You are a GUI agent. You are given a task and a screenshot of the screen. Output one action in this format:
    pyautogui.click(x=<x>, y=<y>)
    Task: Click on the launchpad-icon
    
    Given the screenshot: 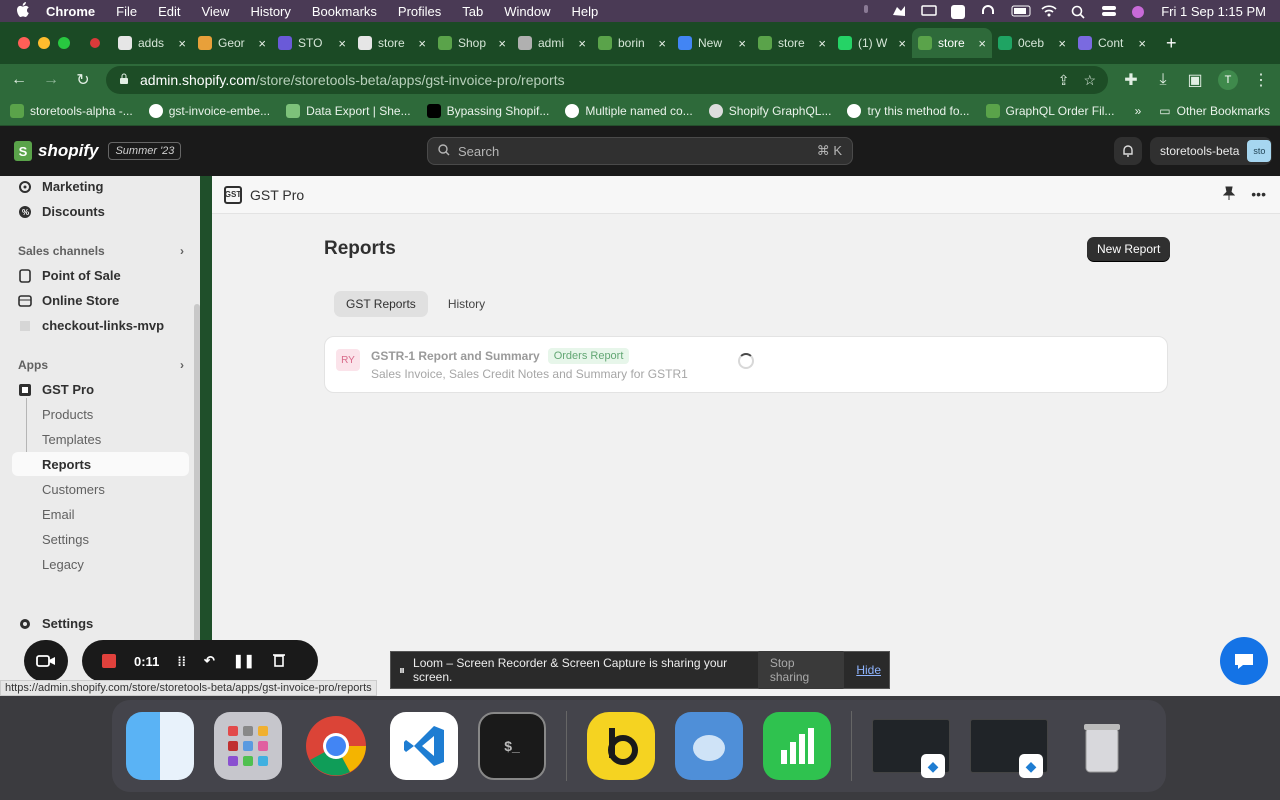 What is the action you would take?
    pyautogui.click(x=248, y=746)
    